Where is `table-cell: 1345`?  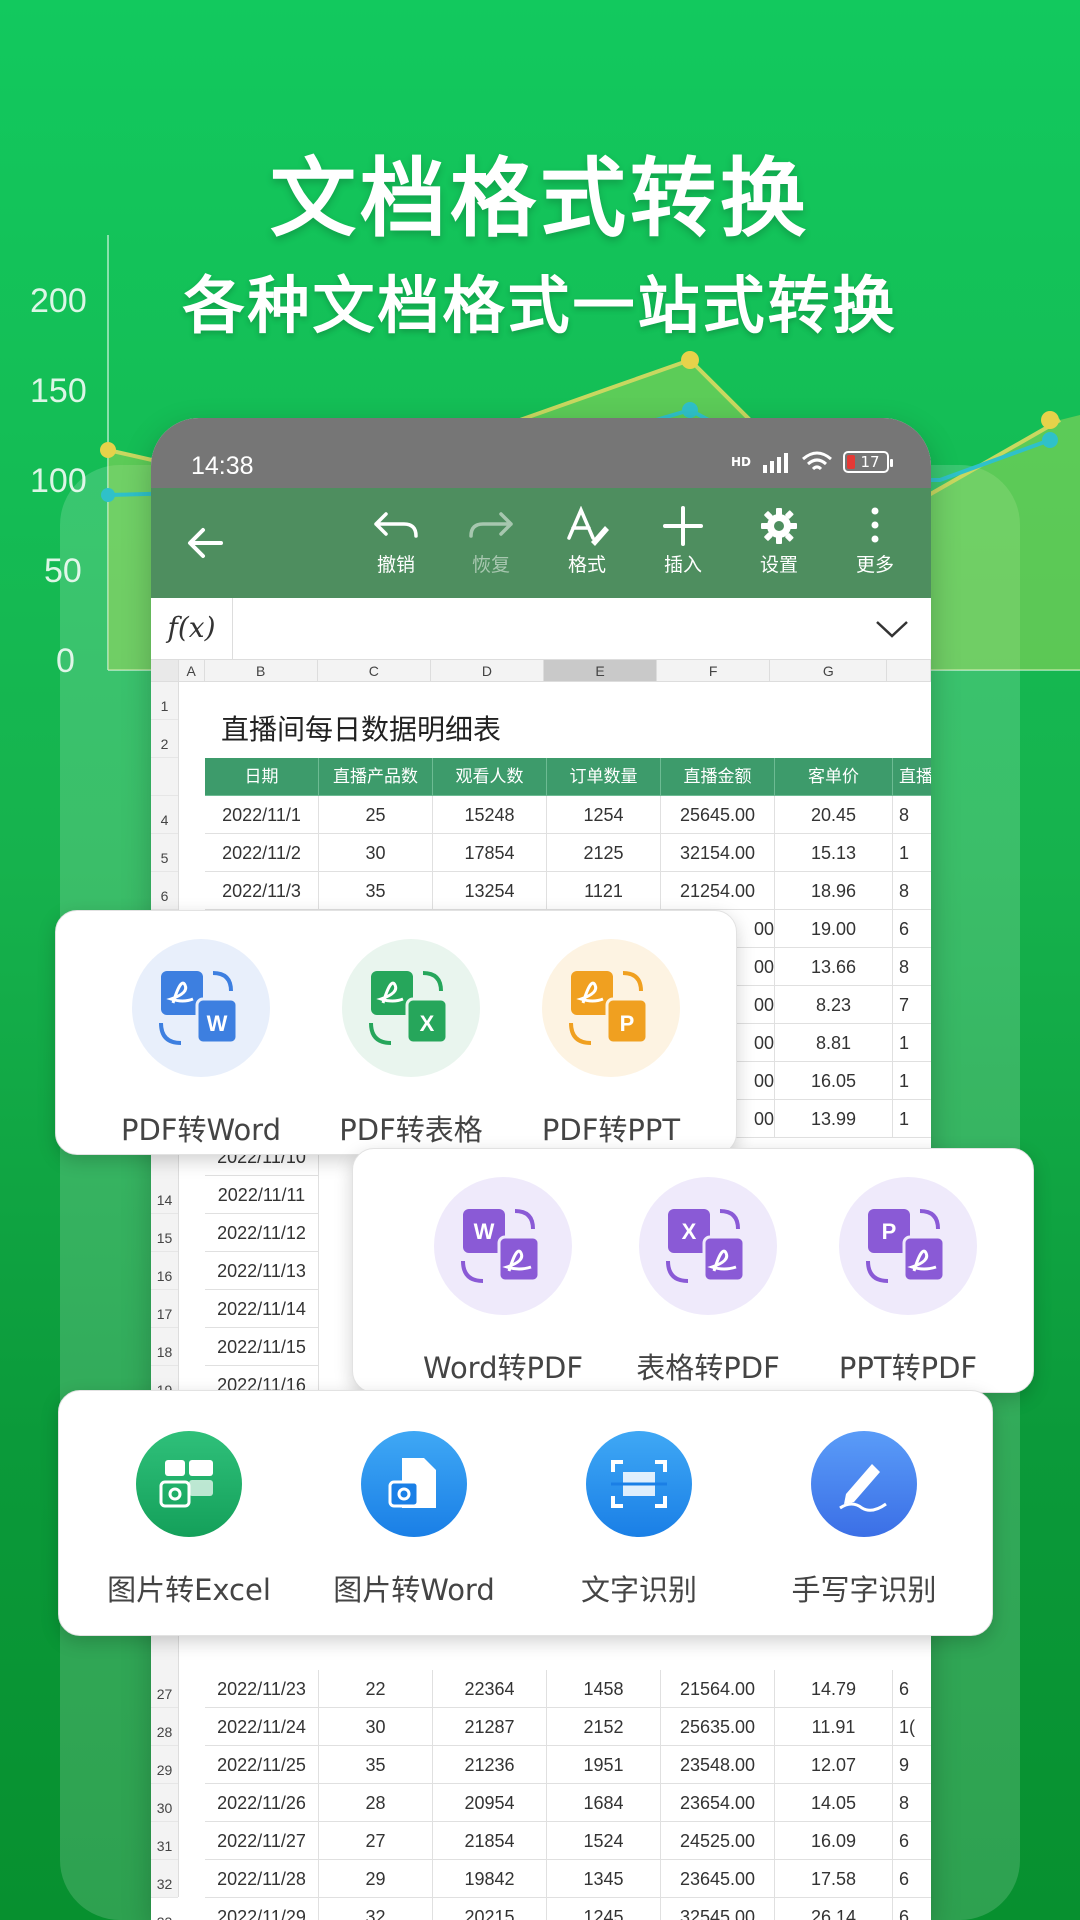 table-cell: 1345 is located at coordinates (604, 1879).